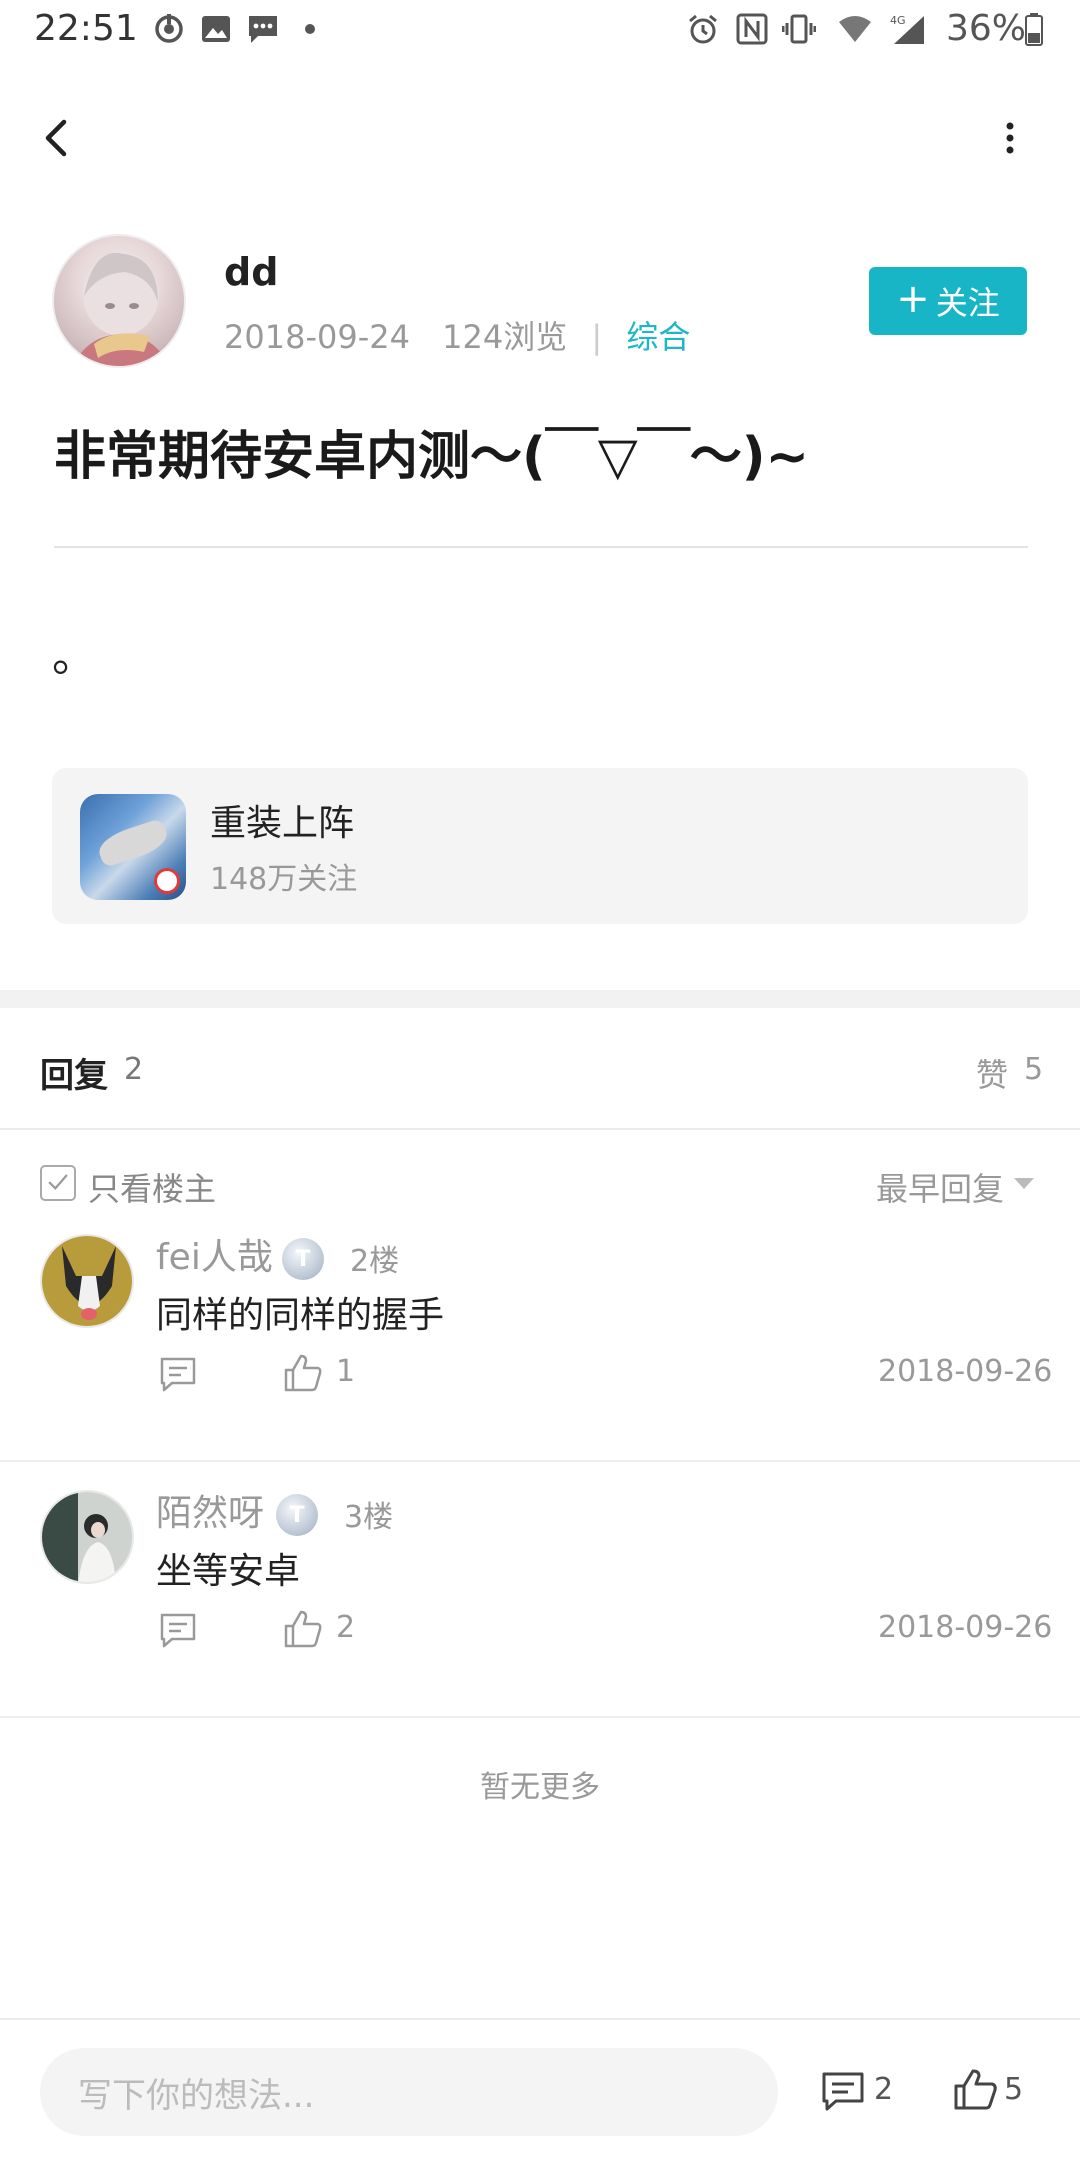  I want to click on alarm-icon, so click(703, 29).